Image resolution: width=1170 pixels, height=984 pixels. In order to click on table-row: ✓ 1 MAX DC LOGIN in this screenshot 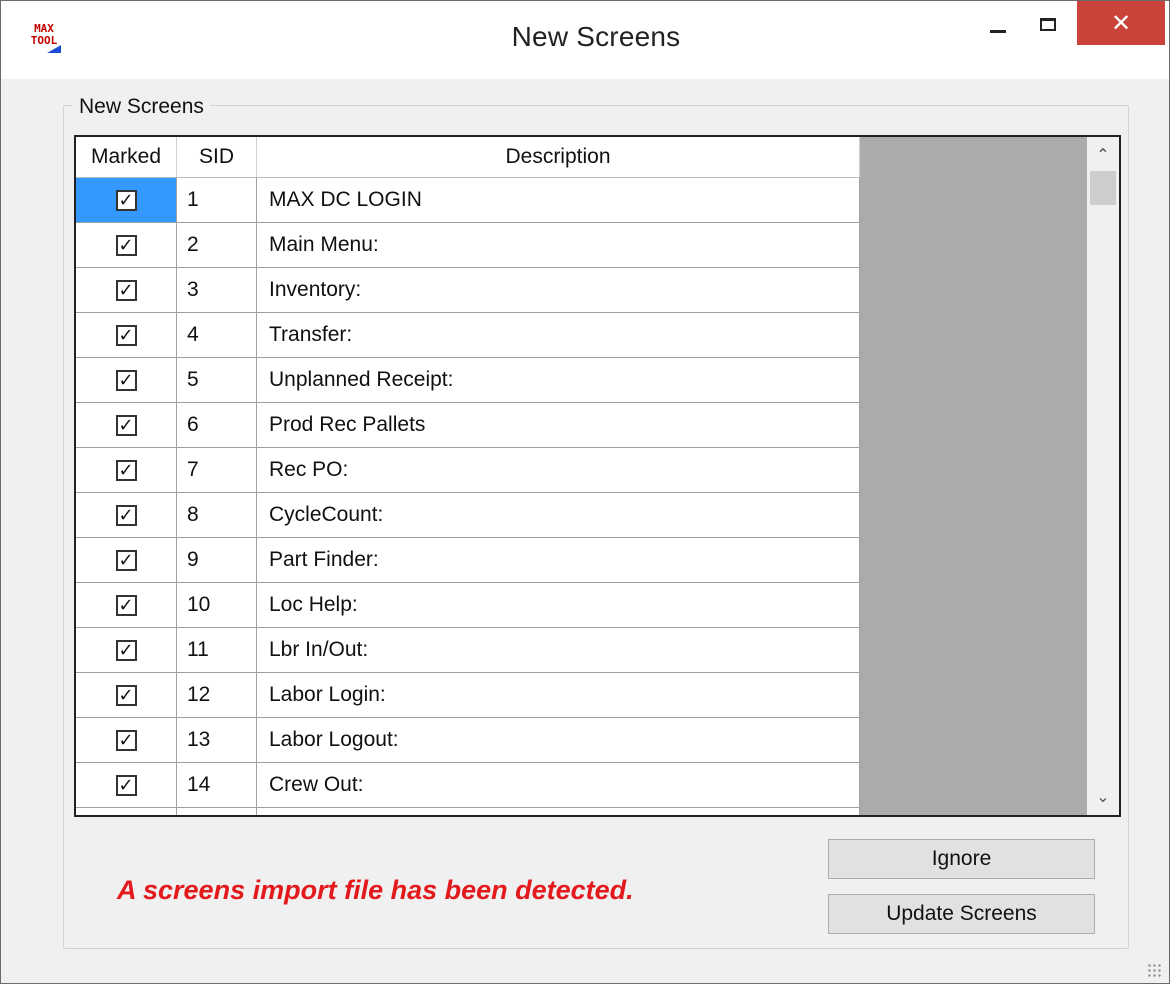, I will do `click(468, 200)`.